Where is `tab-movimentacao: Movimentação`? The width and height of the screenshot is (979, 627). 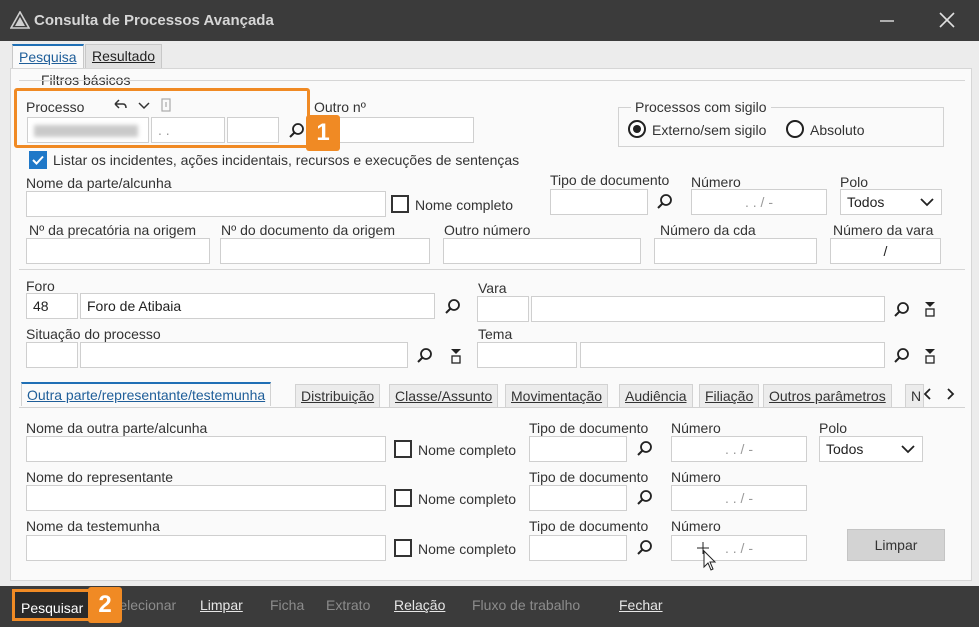
tab-movimentacao: Movimentação is located at coordinates (557, 396).